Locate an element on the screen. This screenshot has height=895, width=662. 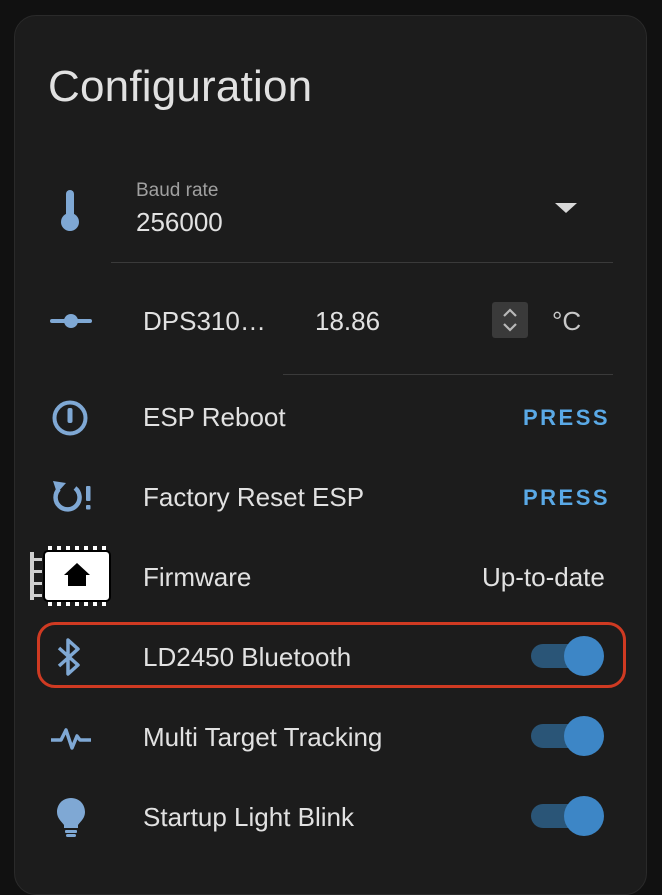
slider-icon is located at coordinates (71, 321).